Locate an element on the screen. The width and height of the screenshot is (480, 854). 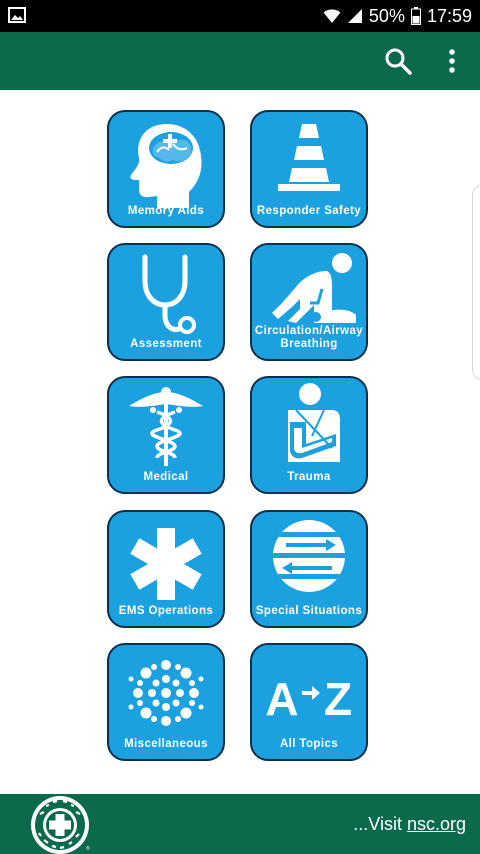
tile-responder-safety: Responder Safety is located at coordinates (309, 169).